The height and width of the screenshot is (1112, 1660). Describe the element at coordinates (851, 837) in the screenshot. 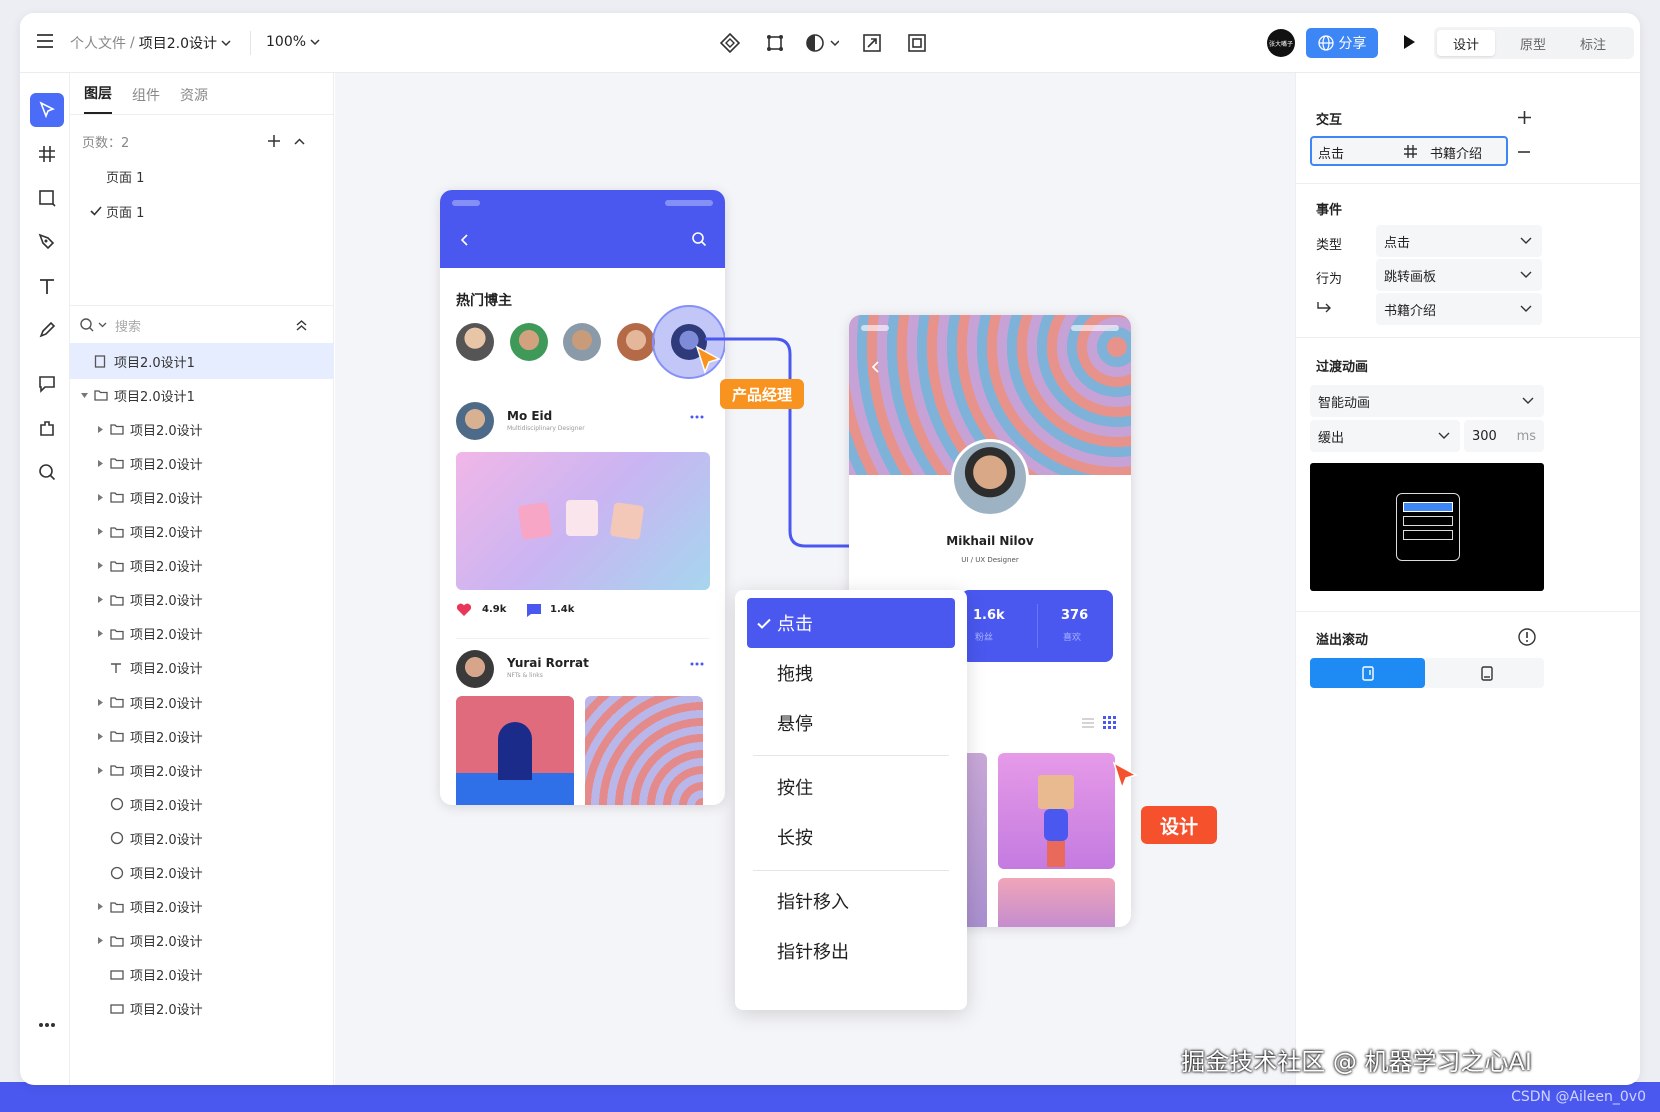

I see `menu-item-long-press: 长按` at that location.